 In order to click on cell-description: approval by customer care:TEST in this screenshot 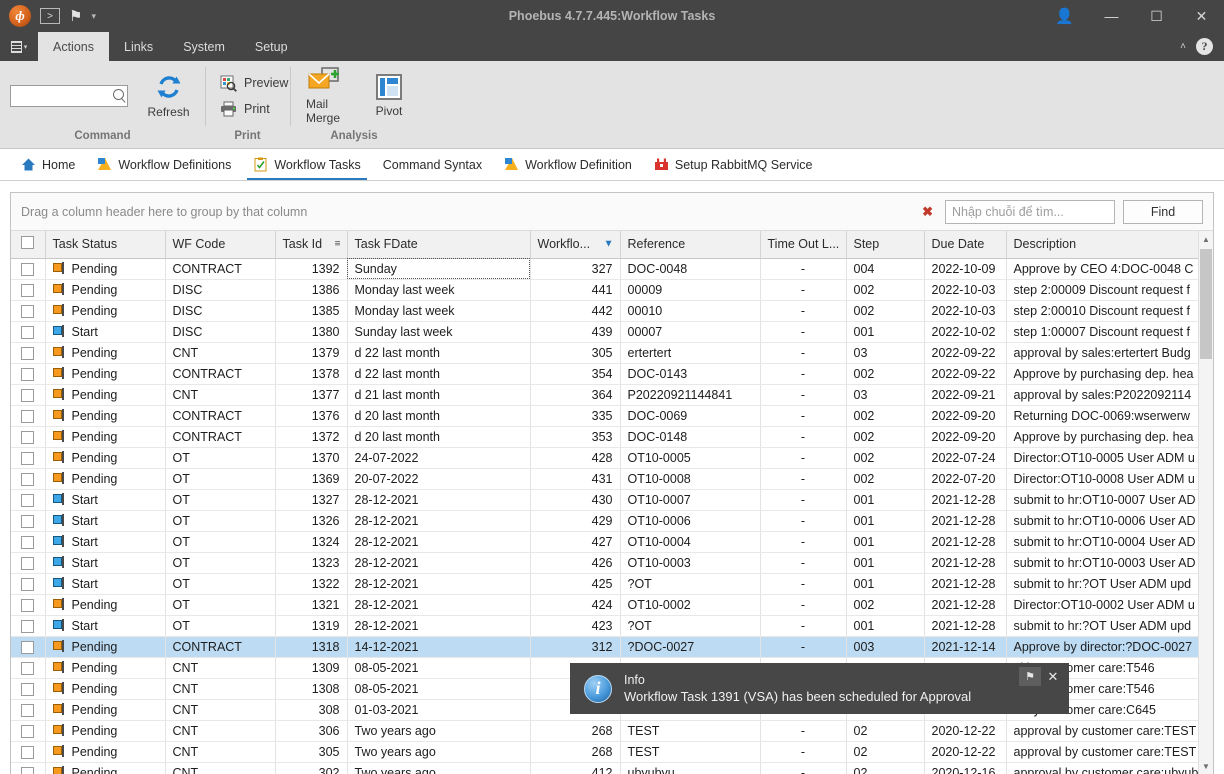, I will do `click(1109, 752)`.